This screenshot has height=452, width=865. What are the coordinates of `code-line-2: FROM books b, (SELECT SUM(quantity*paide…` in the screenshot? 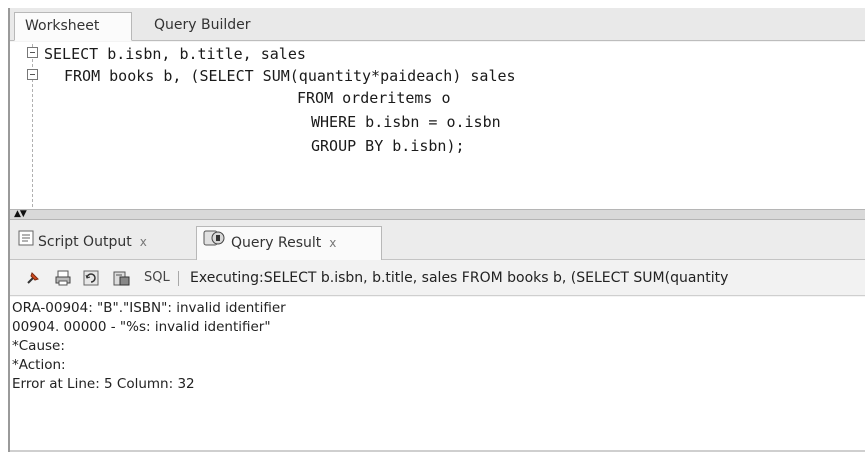 It's located at (290, 76).